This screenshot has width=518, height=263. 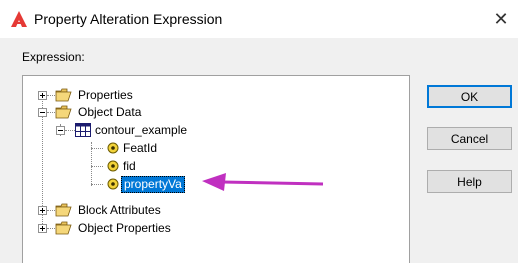 I want to click on close-button: ✕, so click(x=501, y=19).